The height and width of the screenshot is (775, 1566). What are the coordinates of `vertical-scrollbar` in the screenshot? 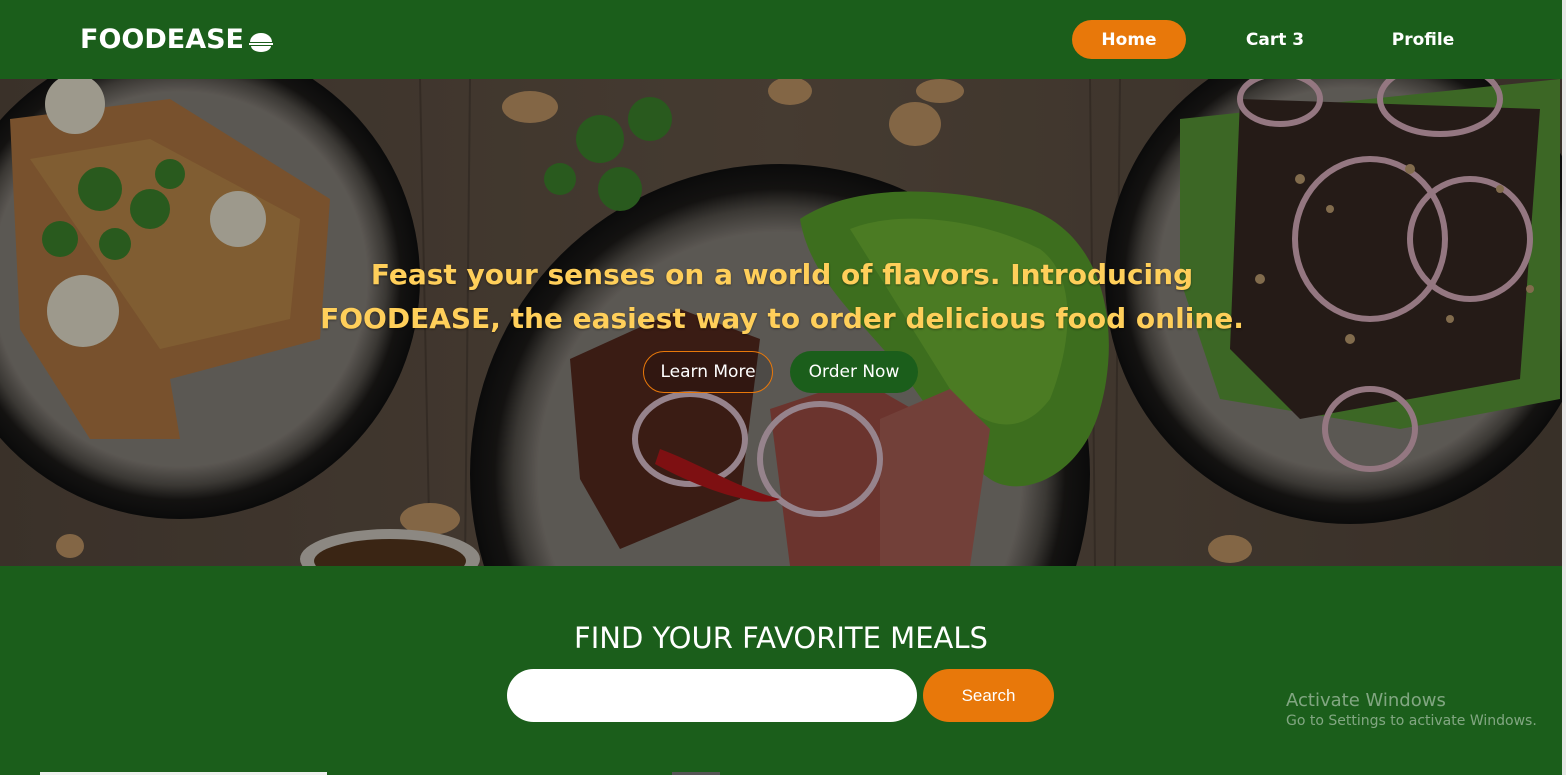 It's located at (1564, 387).